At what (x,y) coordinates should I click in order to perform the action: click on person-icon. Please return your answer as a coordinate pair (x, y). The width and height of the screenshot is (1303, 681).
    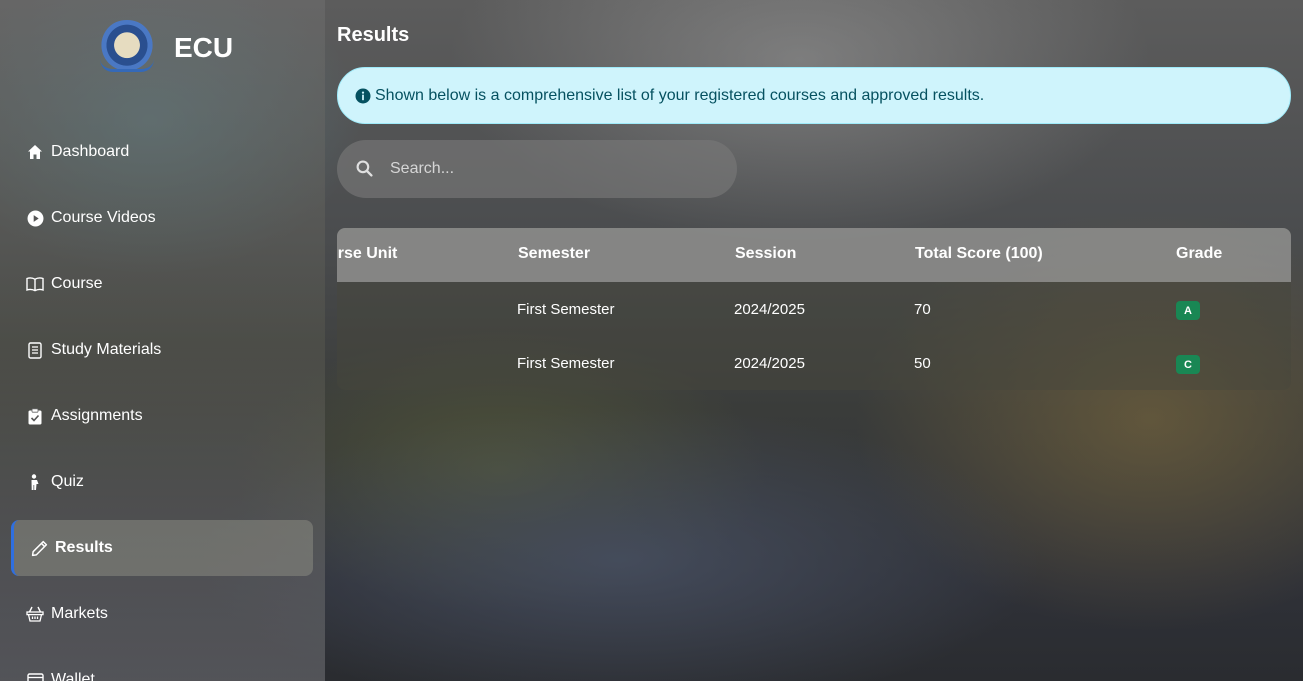
    Looking at the image, I should click on (35, 482).